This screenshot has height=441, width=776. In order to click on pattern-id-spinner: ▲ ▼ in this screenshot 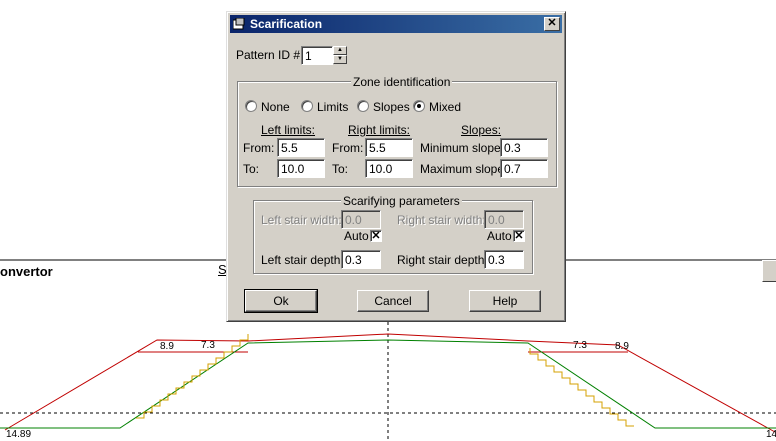, I will do `click(340, 55)`.